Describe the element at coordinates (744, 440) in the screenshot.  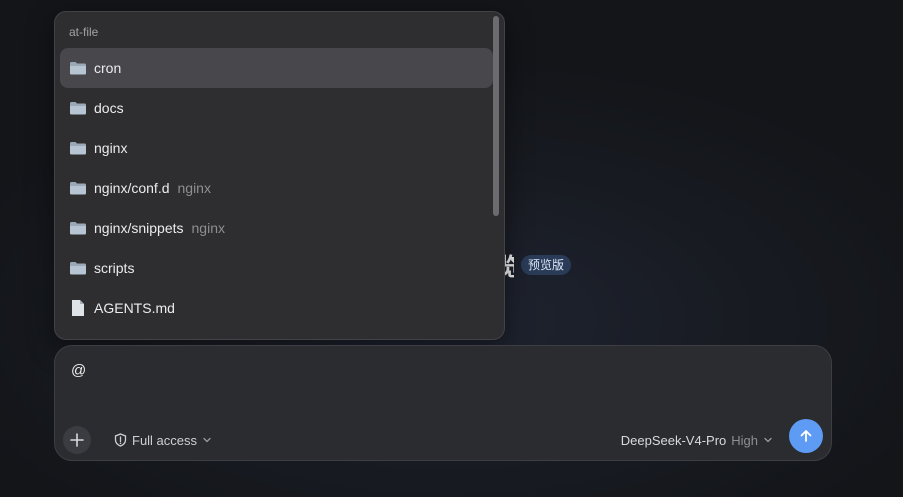
I see `model-effort: High` at that location.